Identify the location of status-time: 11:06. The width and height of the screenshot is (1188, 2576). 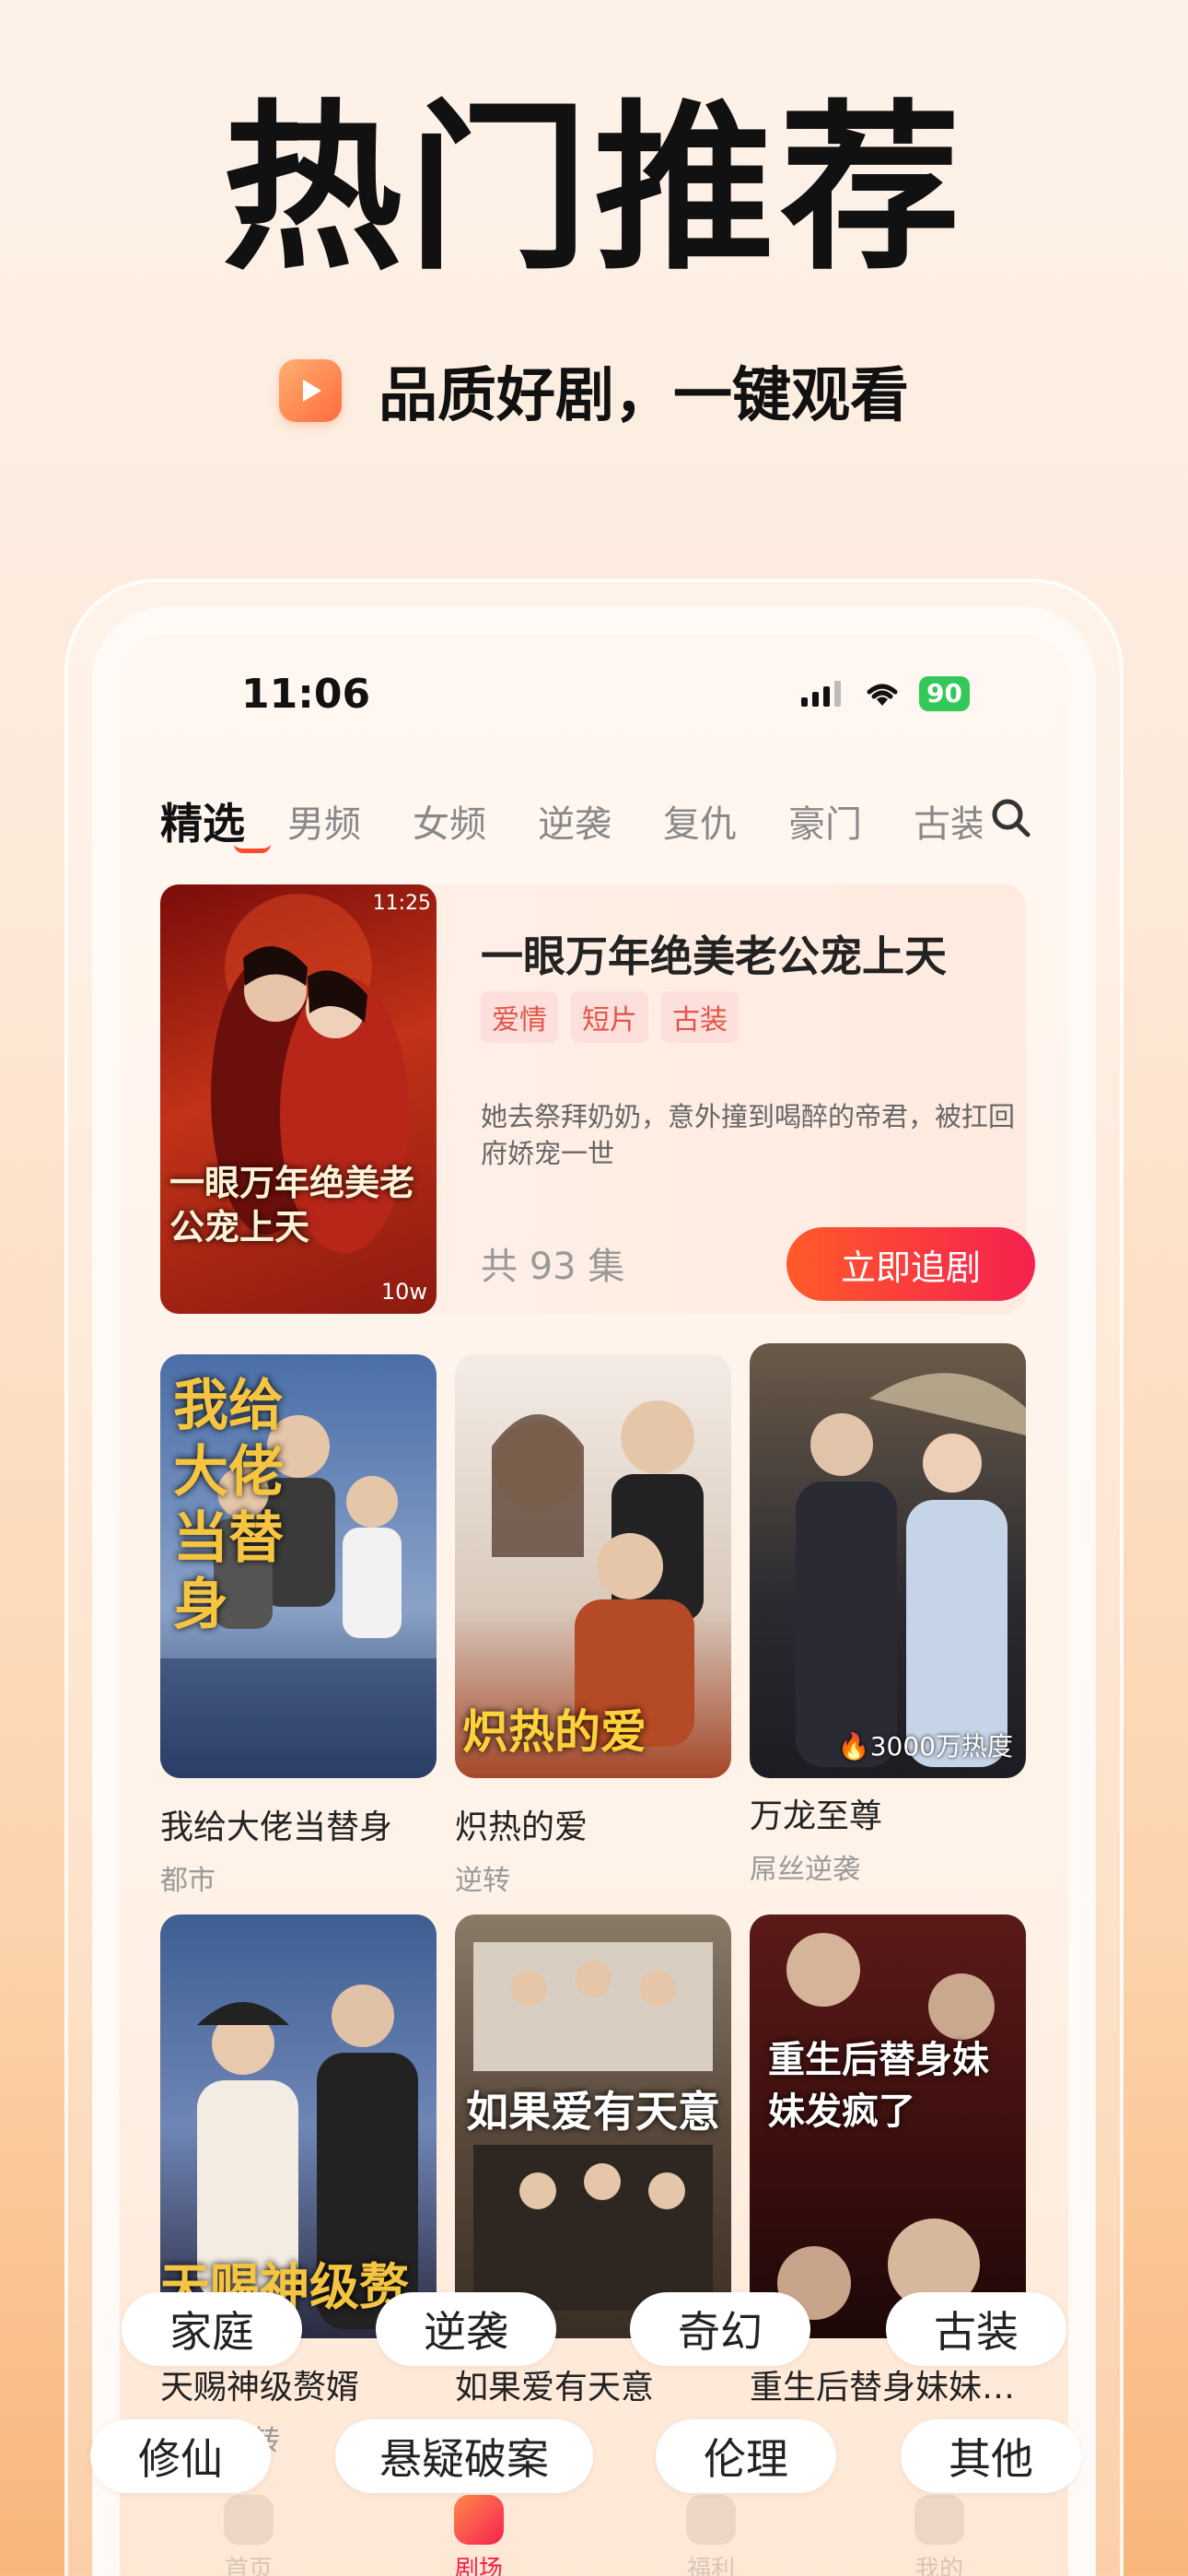
(306, 694).